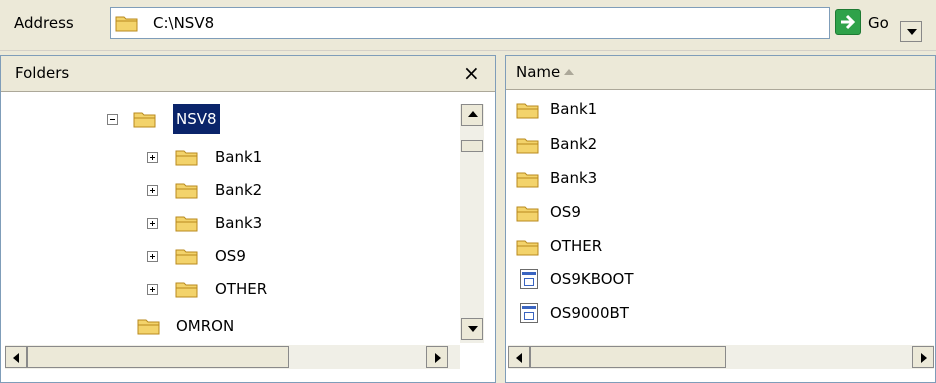  What do you see at coordinates (616, 246) in the screenshot?
I see `file-item: OTHER` at bounding box center [616, 246].